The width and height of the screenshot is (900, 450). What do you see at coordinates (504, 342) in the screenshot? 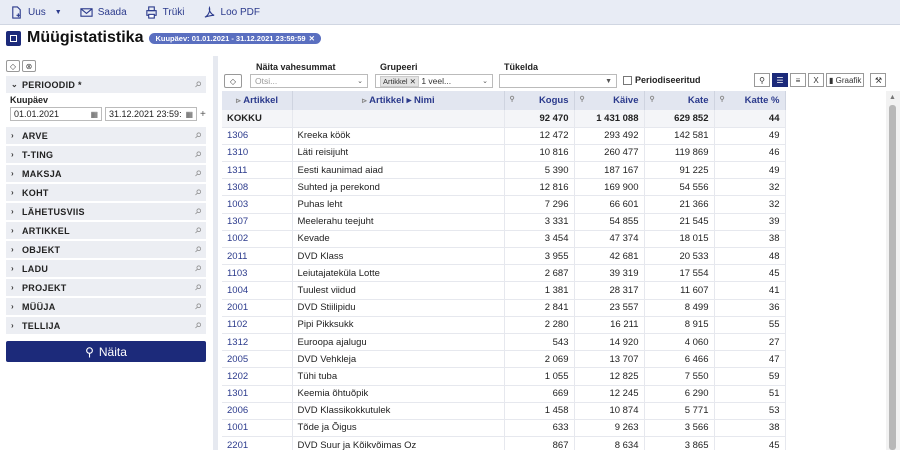
I see `table-row: 1312 Euroopa ajalugu 543 14 920 4 060 27` at bounding box center [504, 342].